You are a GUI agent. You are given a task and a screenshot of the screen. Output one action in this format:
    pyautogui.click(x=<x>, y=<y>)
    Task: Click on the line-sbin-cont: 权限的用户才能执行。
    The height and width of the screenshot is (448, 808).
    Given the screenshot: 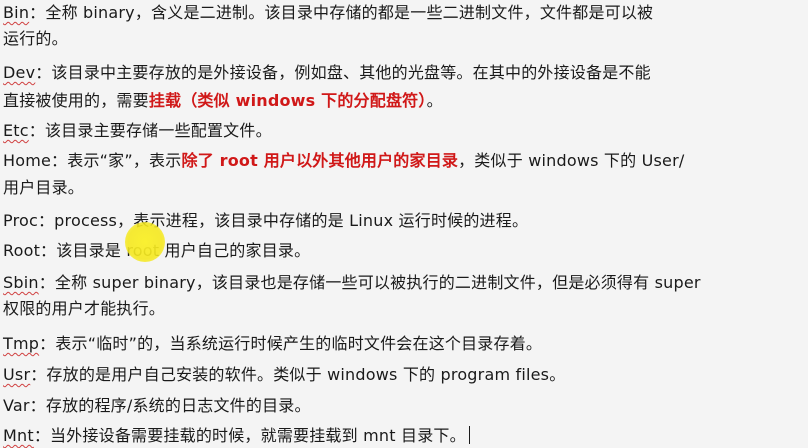 What is the action you would take?
    pyautogui.click(x=84, y=308)
    